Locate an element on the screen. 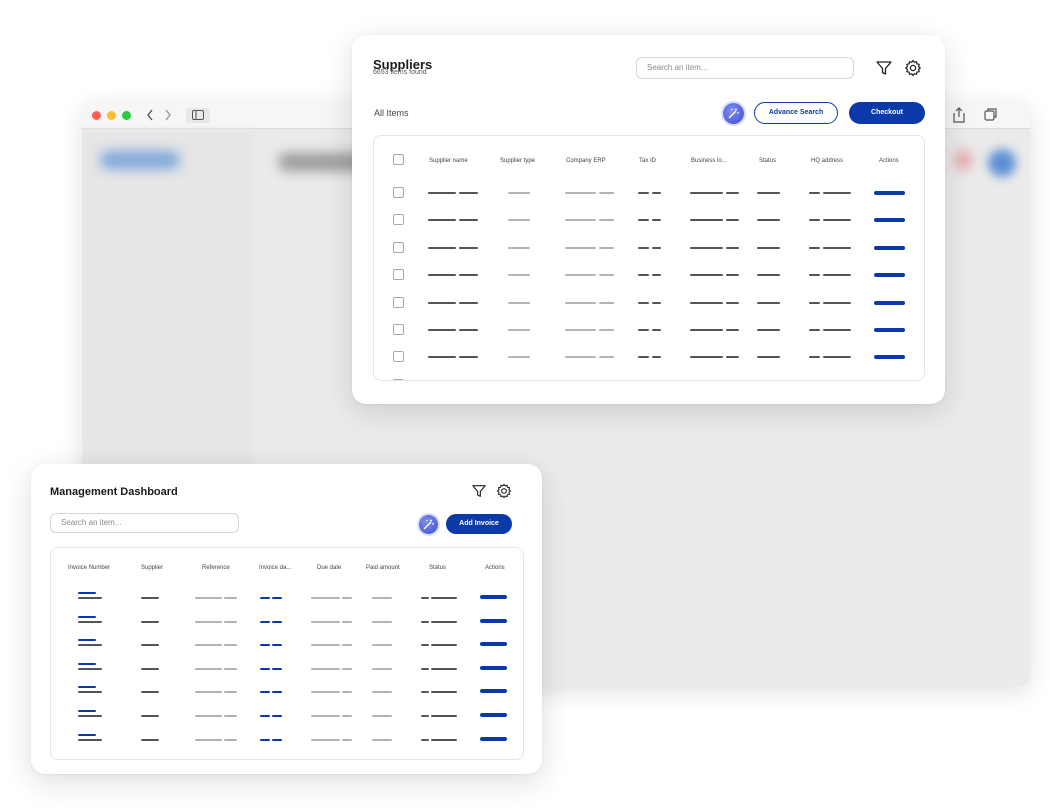 The image size is (1050, 810). column-header: Supplier name is located at coordinates (448, 161).